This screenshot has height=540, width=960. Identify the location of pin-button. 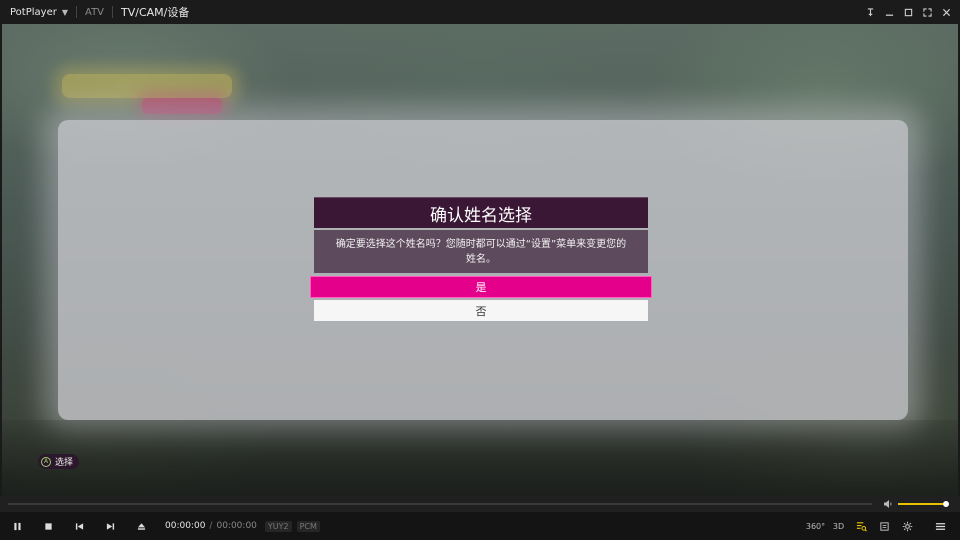
(870, 12).